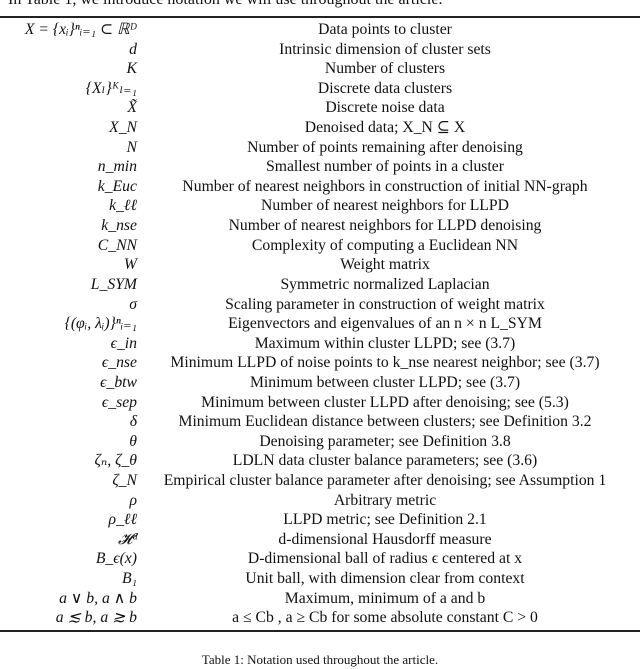  I want to click on notation-symbol: K, so click(131, 69).